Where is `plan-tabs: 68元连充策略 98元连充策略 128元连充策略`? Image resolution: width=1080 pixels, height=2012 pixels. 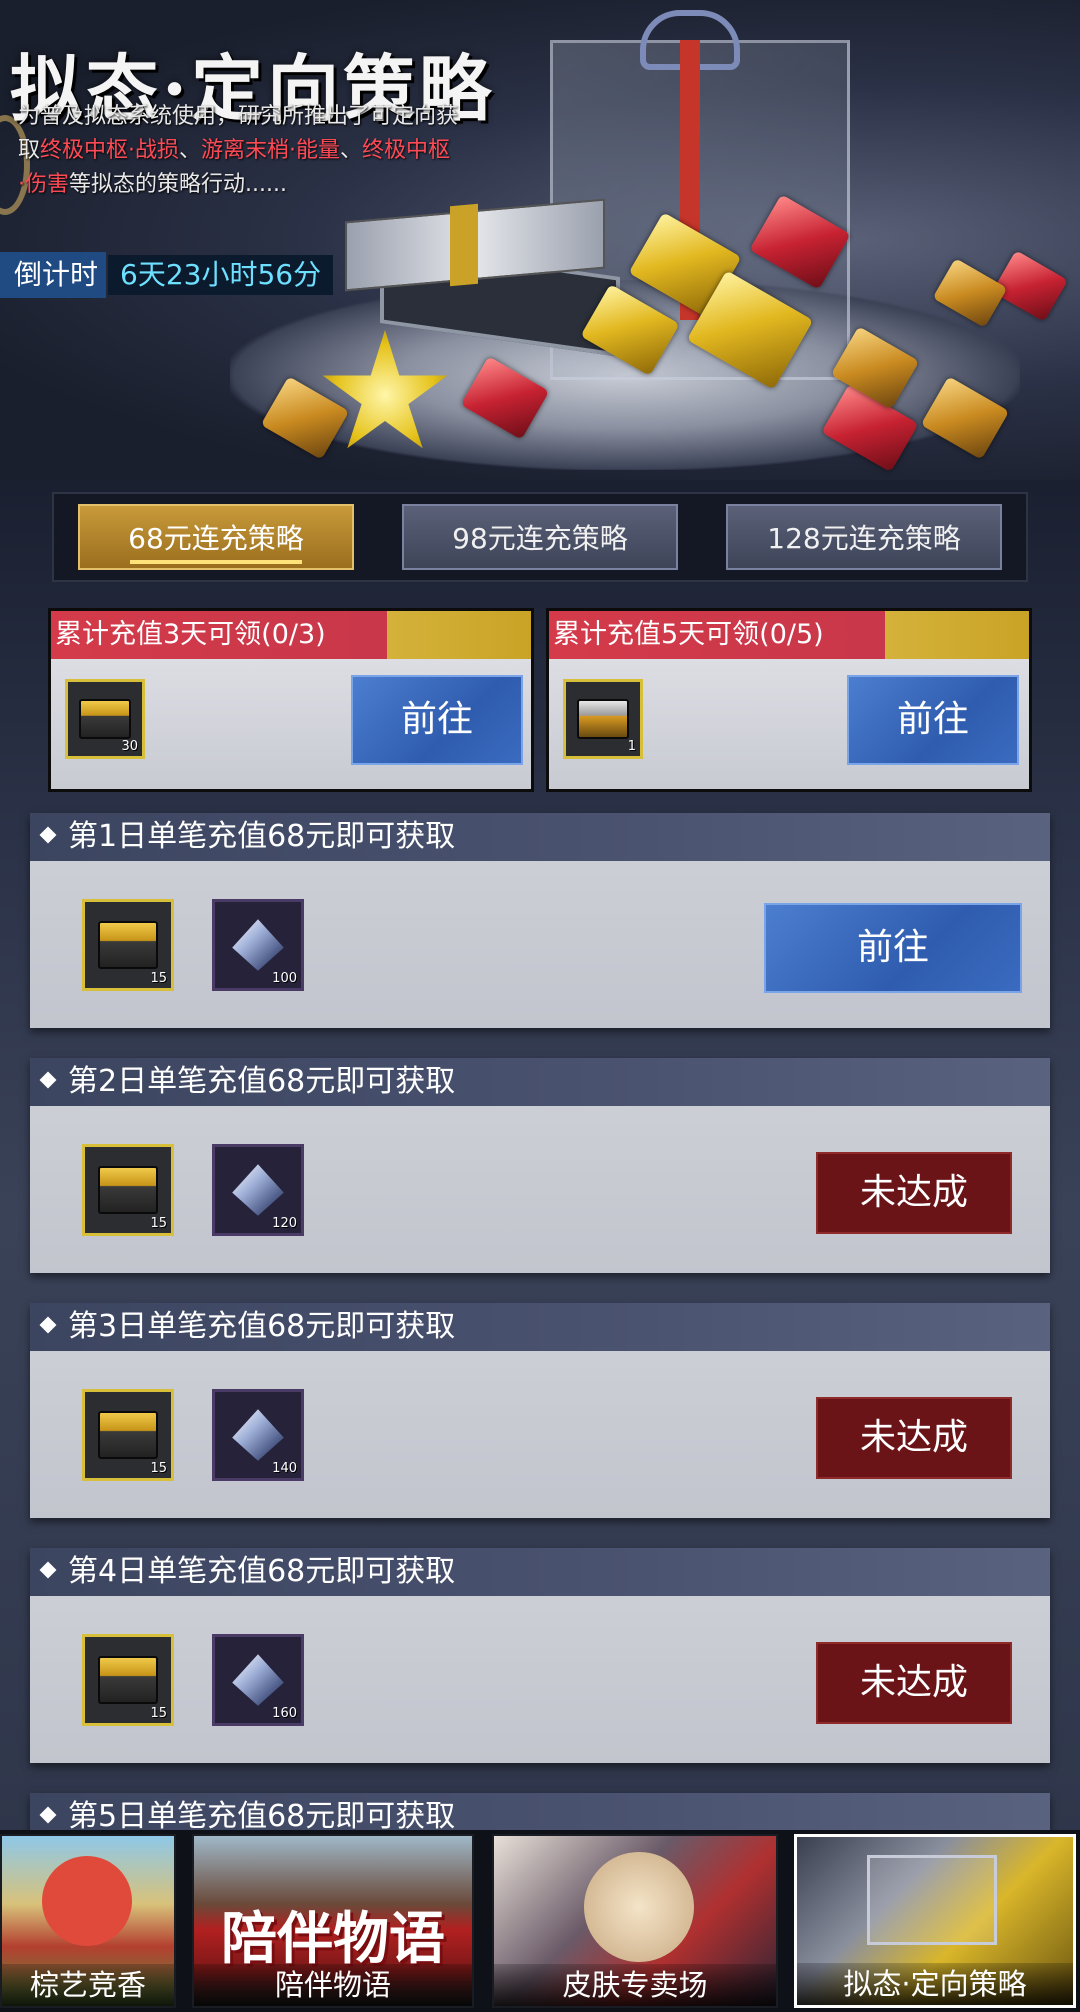 plan-tabs: 68元连充策略 98元连充策略 128元连充策略 is located at coordinates (540, 537).